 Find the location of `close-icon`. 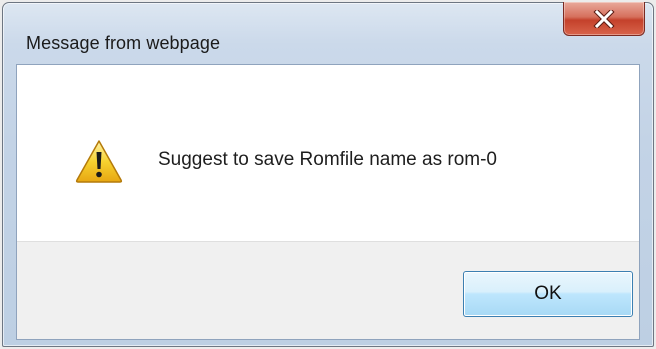

close-icon is located at coordinates (604, 18).